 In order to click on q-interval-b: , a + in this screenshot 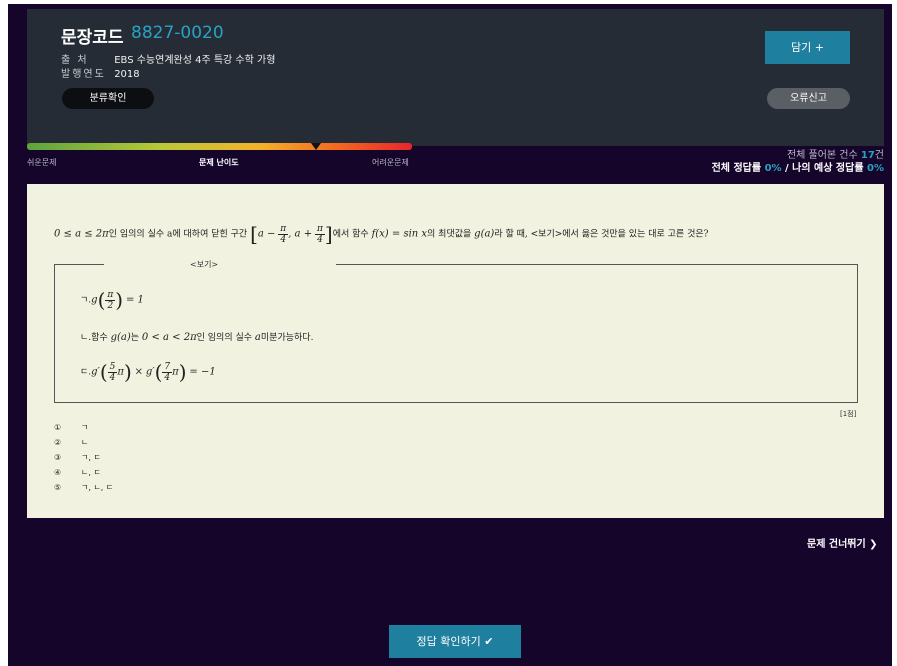, I will do `click(300, 234)`.